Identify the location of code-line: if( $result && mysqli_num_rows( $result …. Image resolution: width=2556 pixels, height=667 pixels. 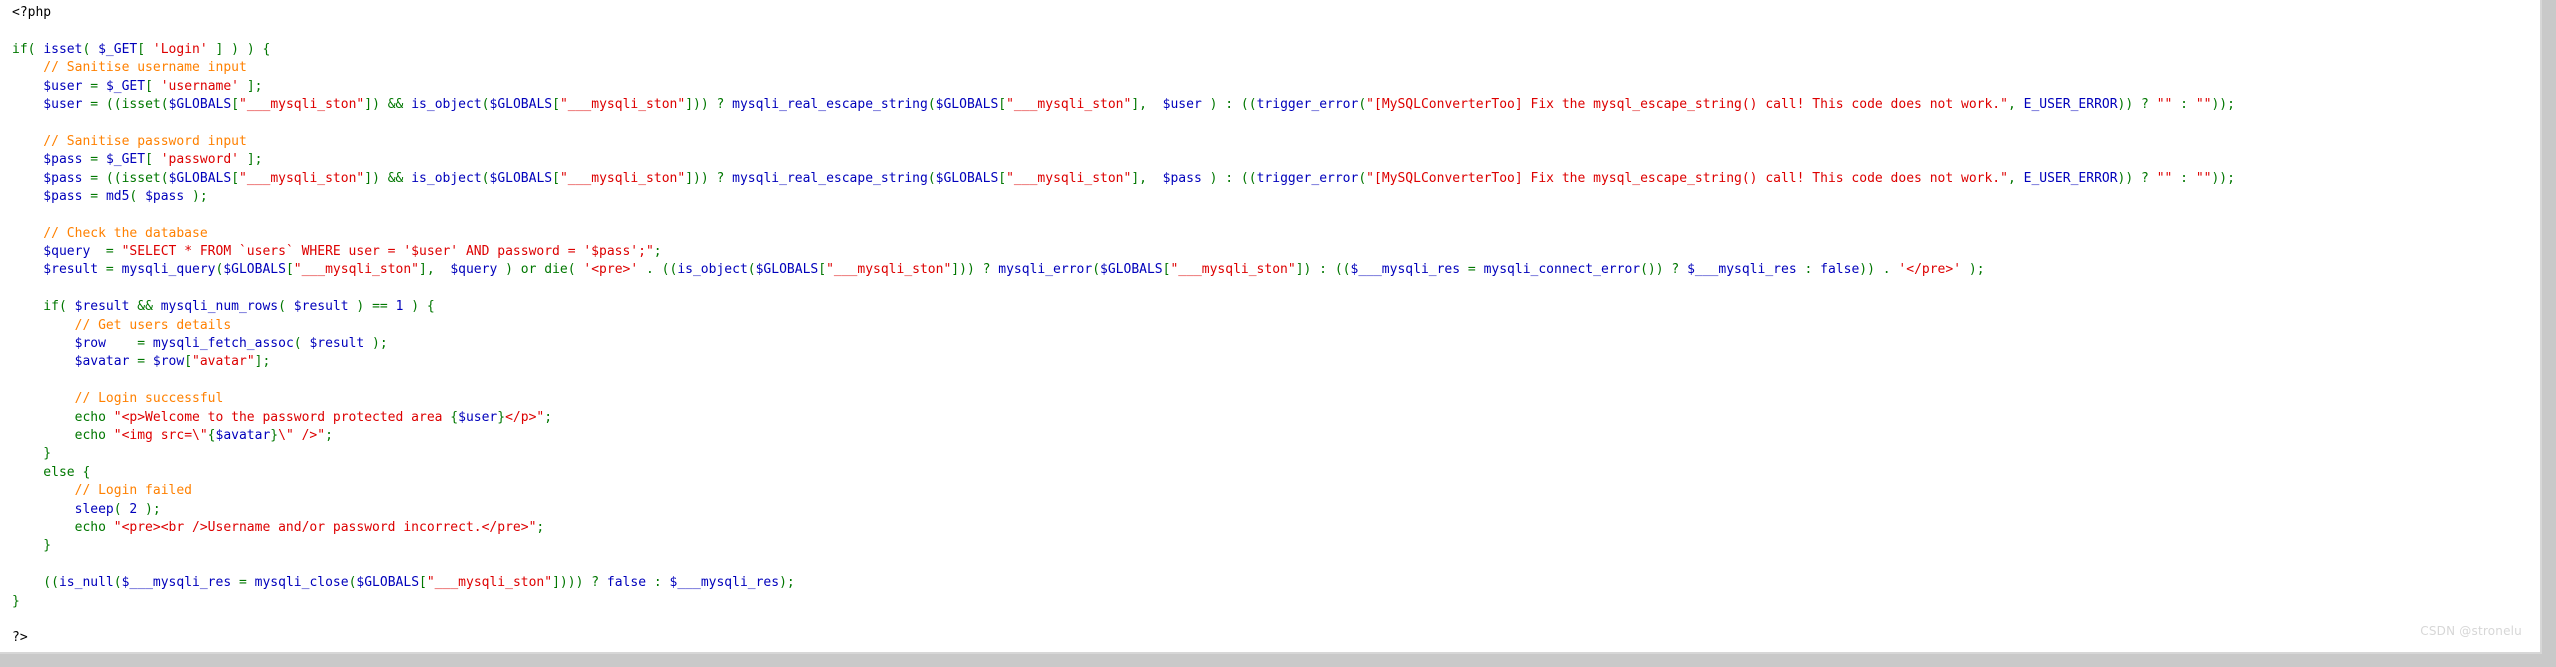
(1123, 307).